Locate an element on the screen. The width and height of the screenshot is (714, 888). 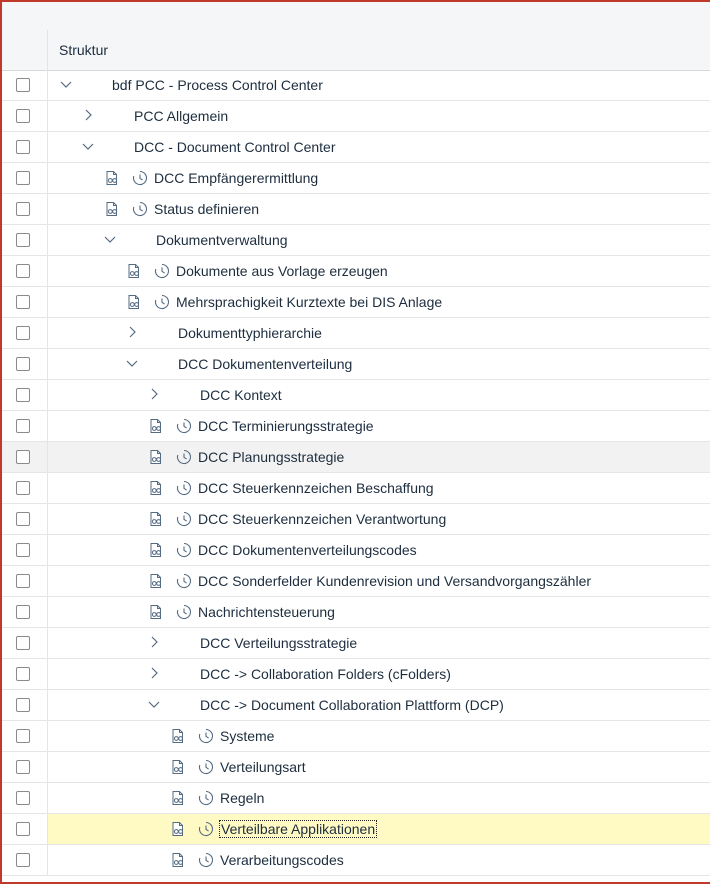
tree-node: Verteilbare Applikationen is located at coordinates (379, 829).